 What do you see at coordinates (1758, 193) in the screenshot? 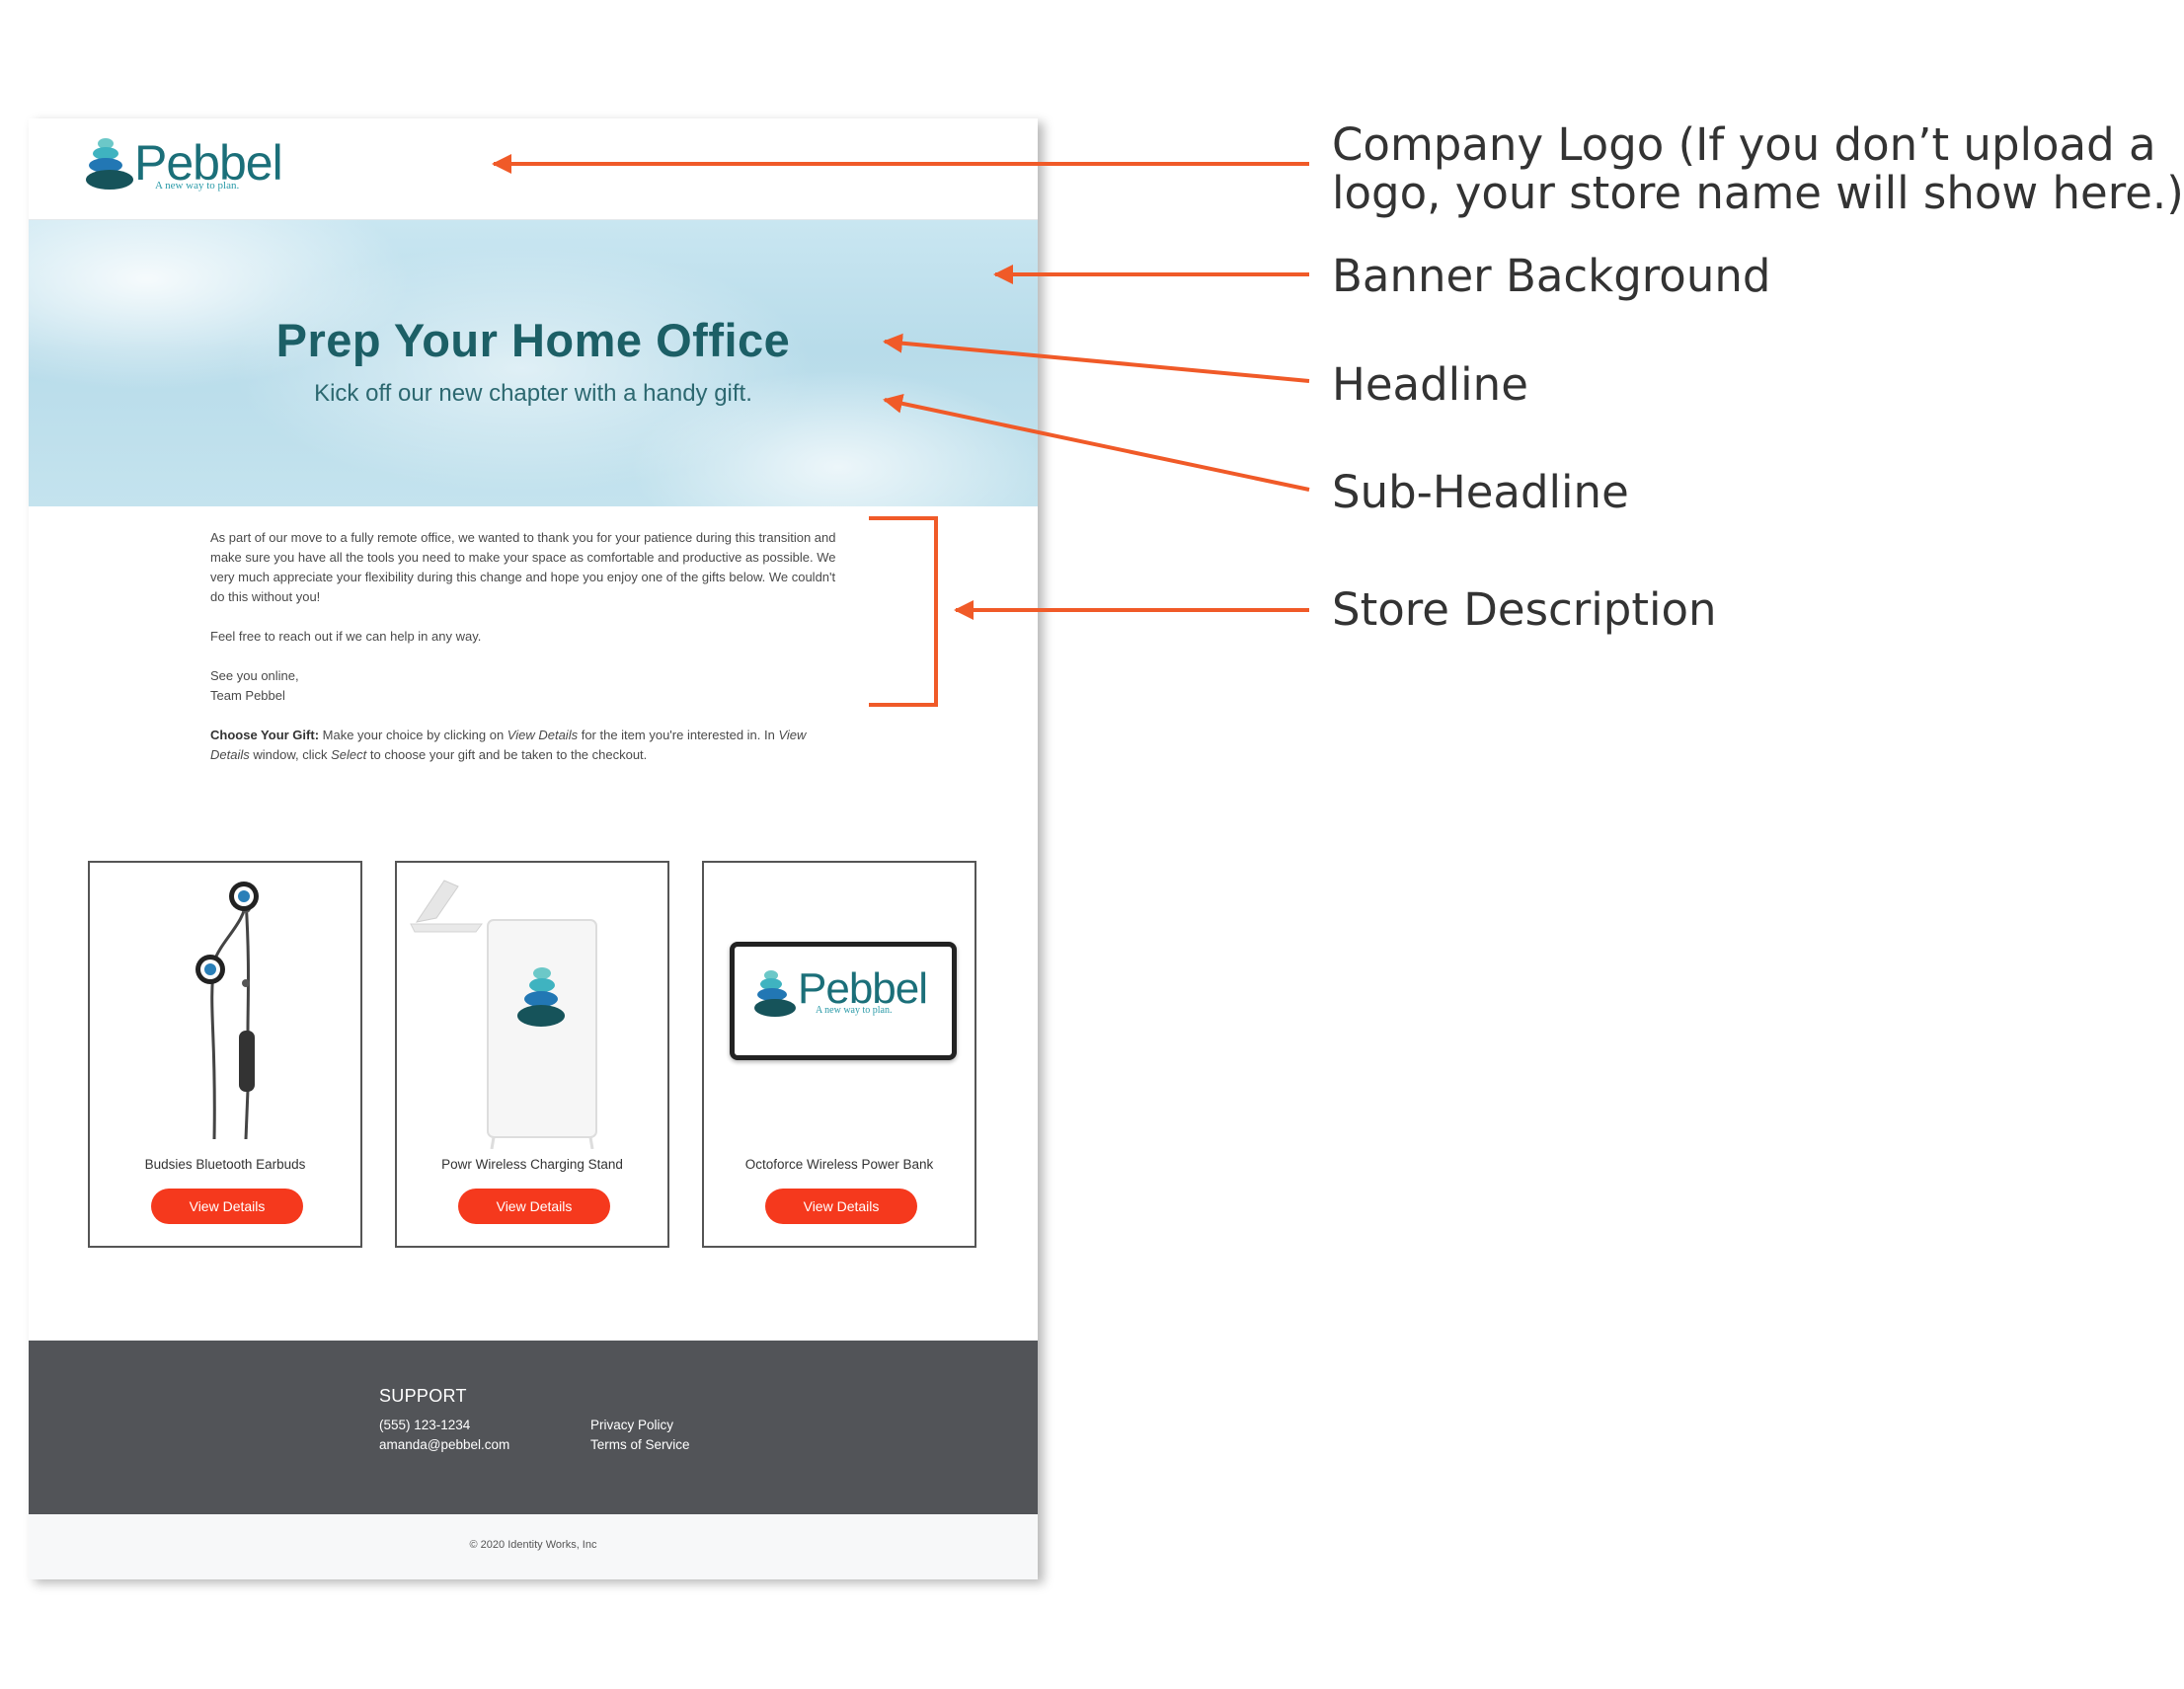
I see `annotation-line: logo, your store name will show here.)` at bounding box center [1758, 193].